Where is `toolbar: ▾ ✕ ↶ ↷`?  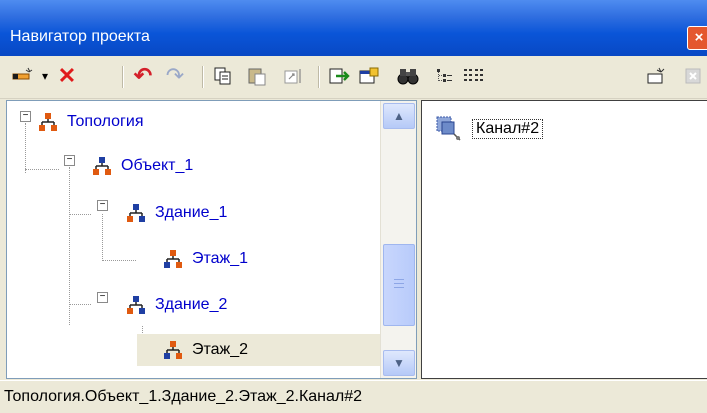
toolbar: ▾ ✕ ↶ ↷ is located at coordinates (353, 77).